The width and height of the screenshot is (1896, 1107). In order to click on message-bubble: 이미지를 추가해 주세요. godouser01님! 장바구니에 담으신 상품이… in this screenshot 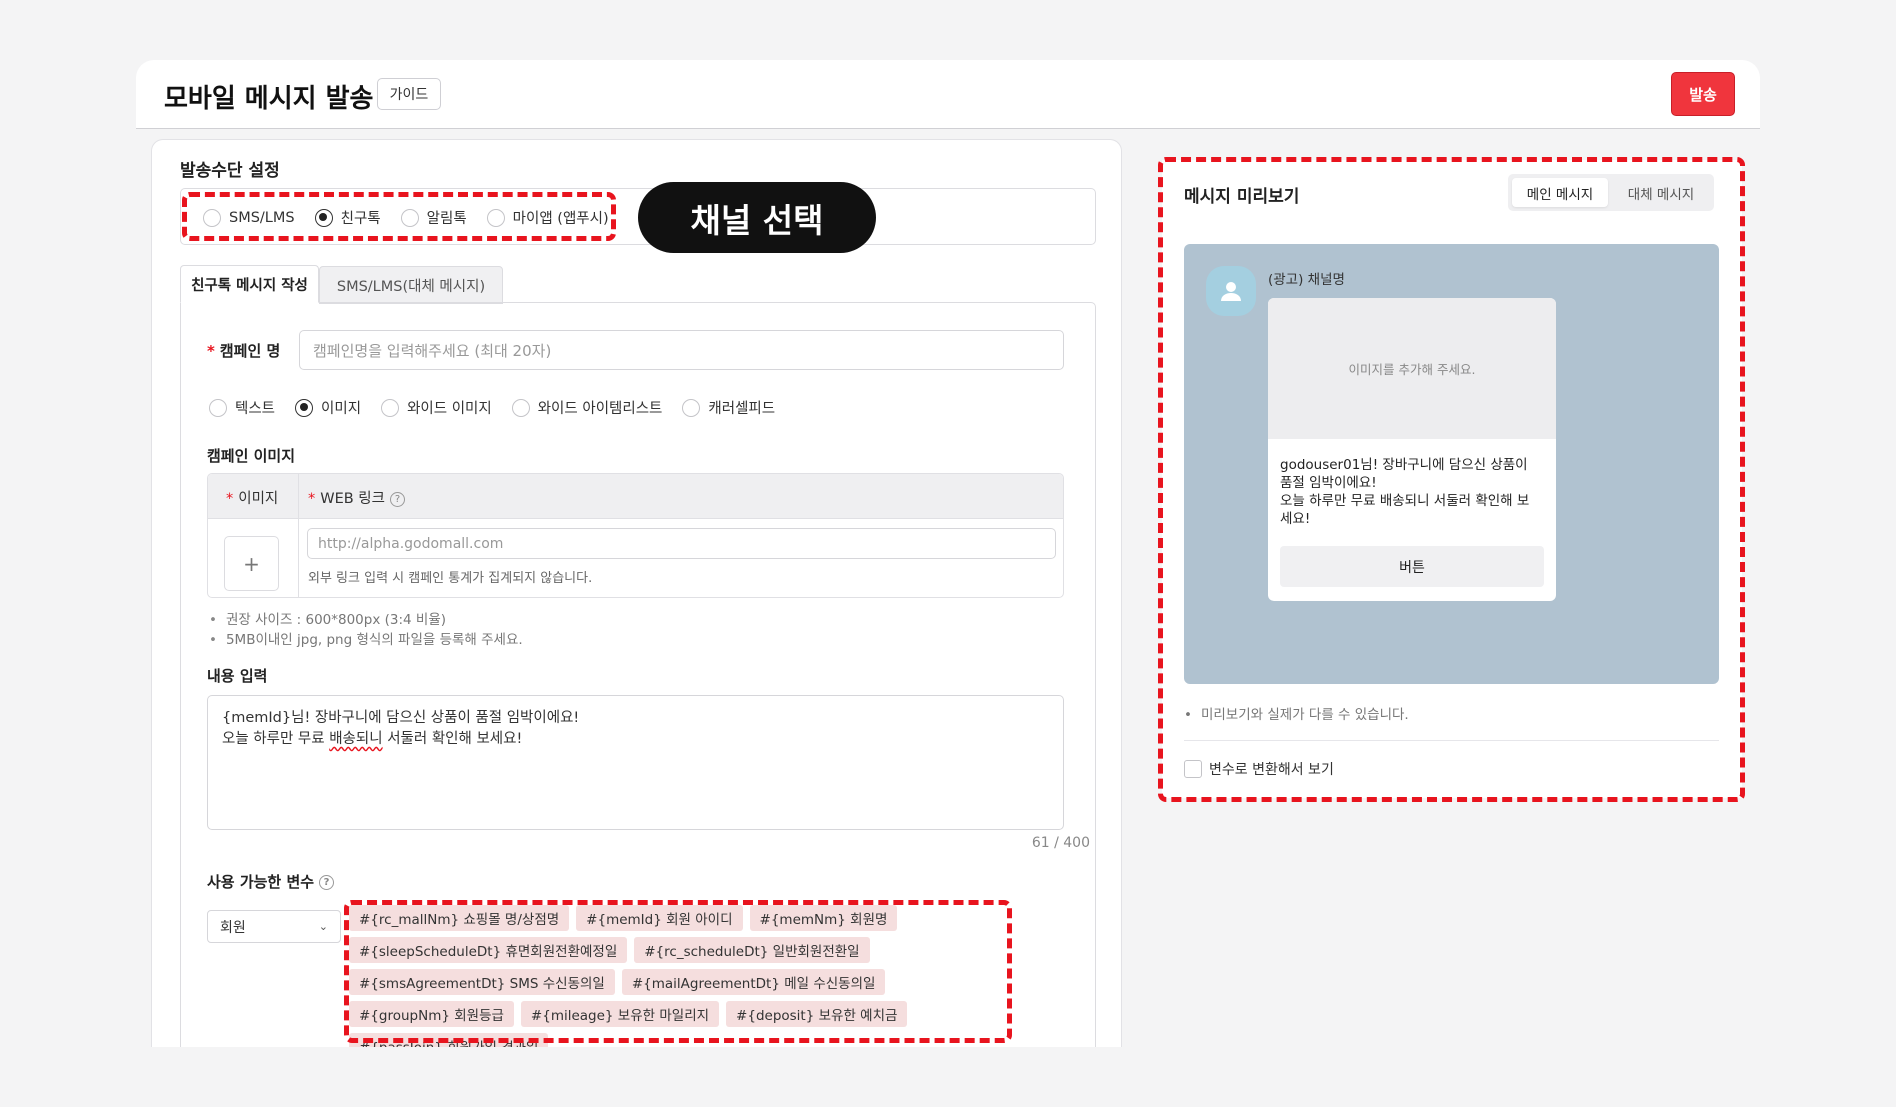, I will do `click(1412, 449)`.